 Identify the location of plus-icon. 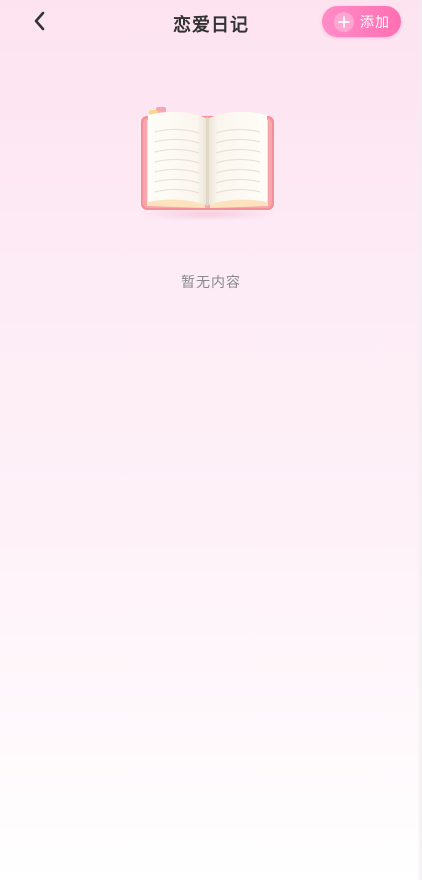
(344, 21).